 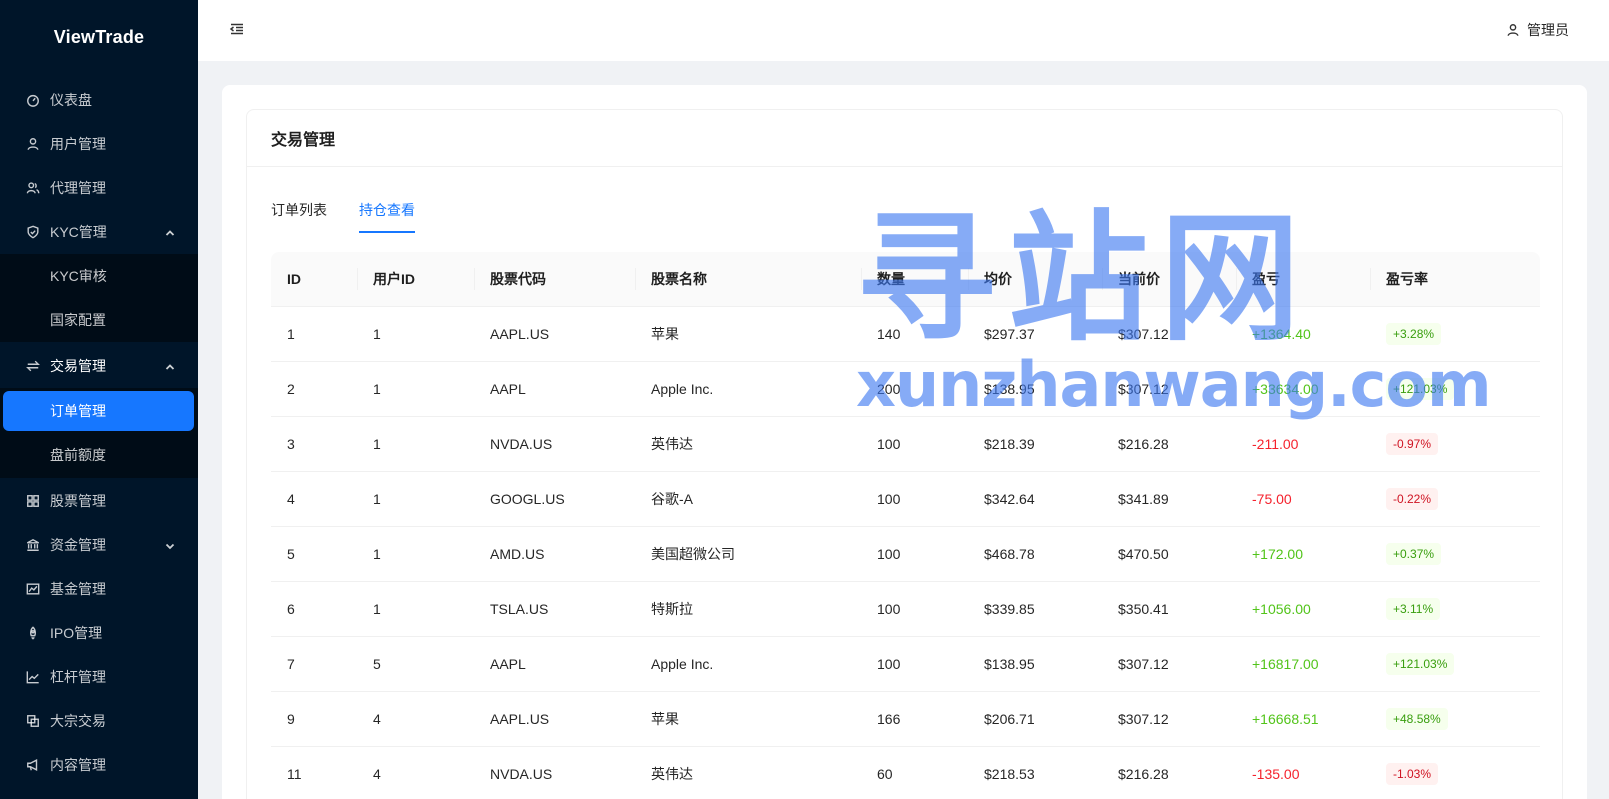 What do you see at coordinates (672, 498) in the screenshot?
I see `cell-value: 谷歌-A` at bounding box center [672, 498].